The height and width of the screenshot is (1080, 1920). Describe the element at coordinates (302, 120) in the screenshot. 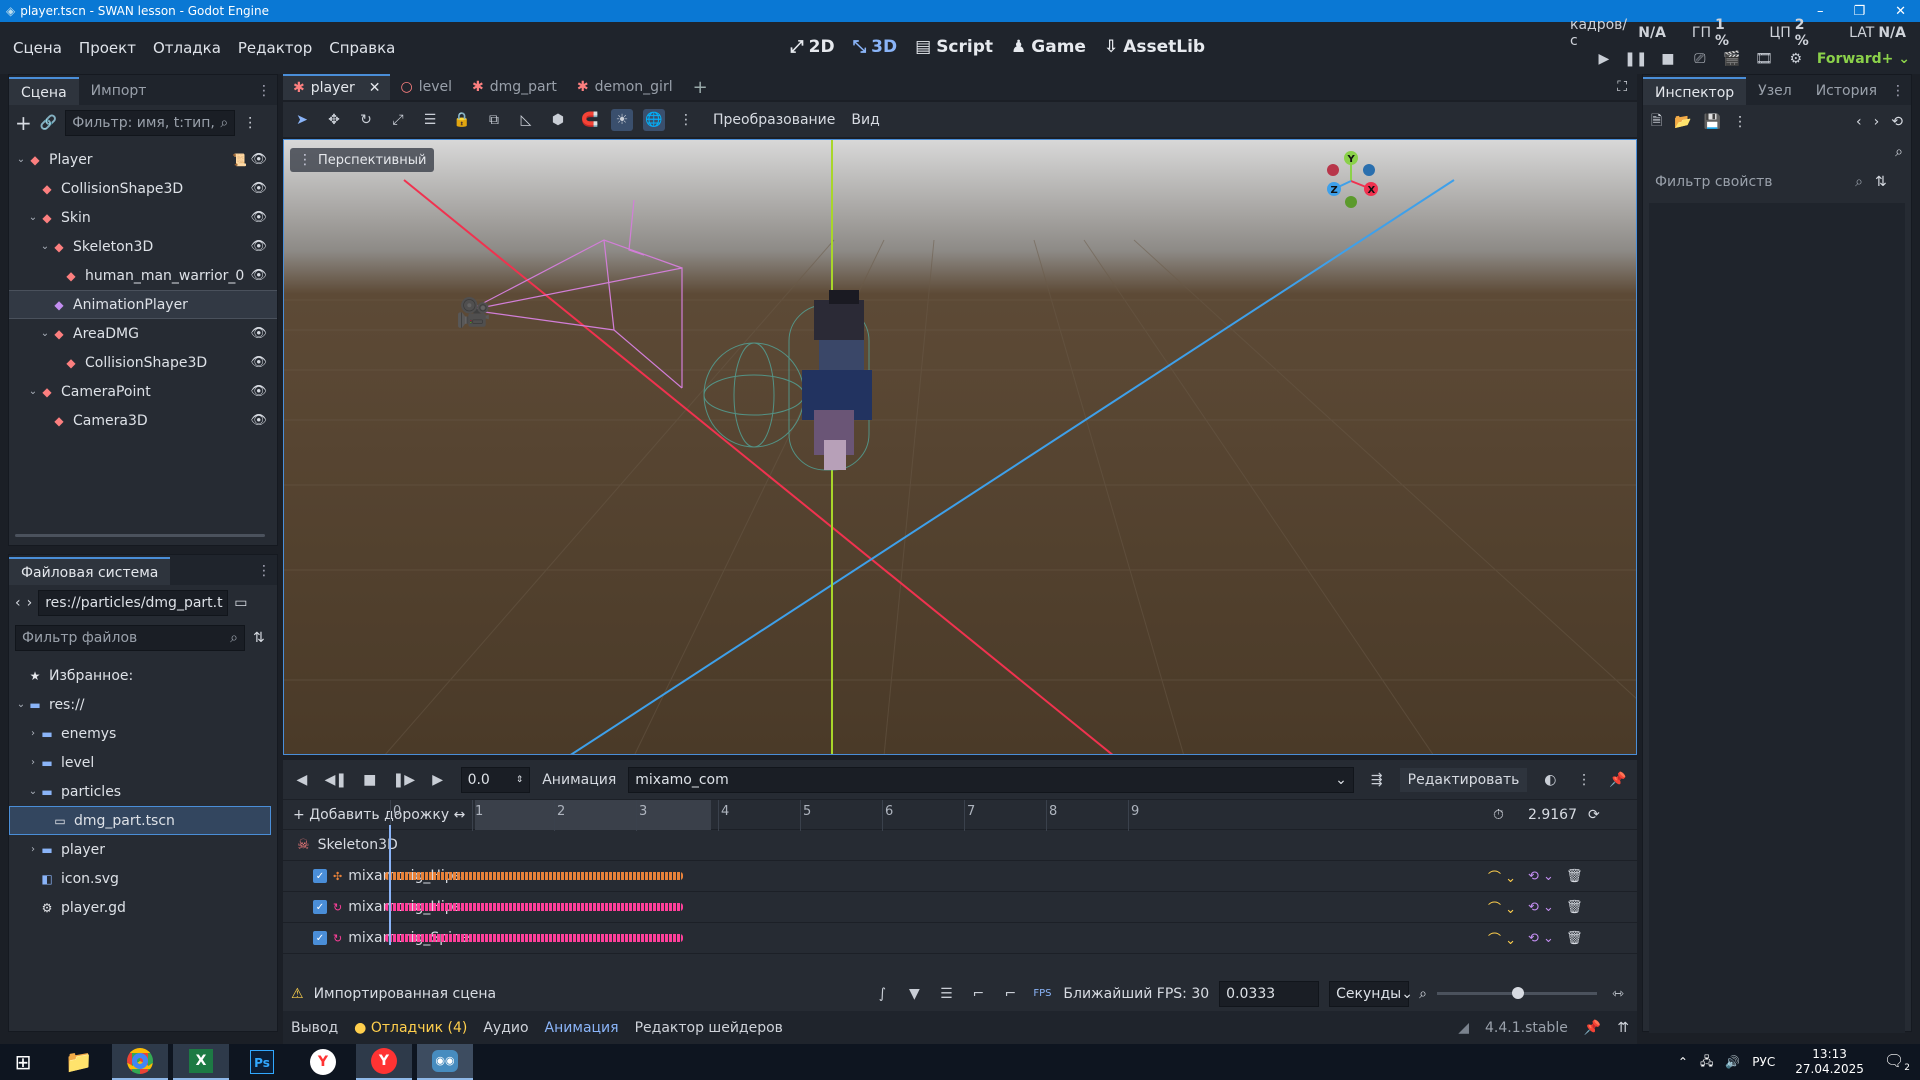

I see `select-tool-icon: ➤` at that location.